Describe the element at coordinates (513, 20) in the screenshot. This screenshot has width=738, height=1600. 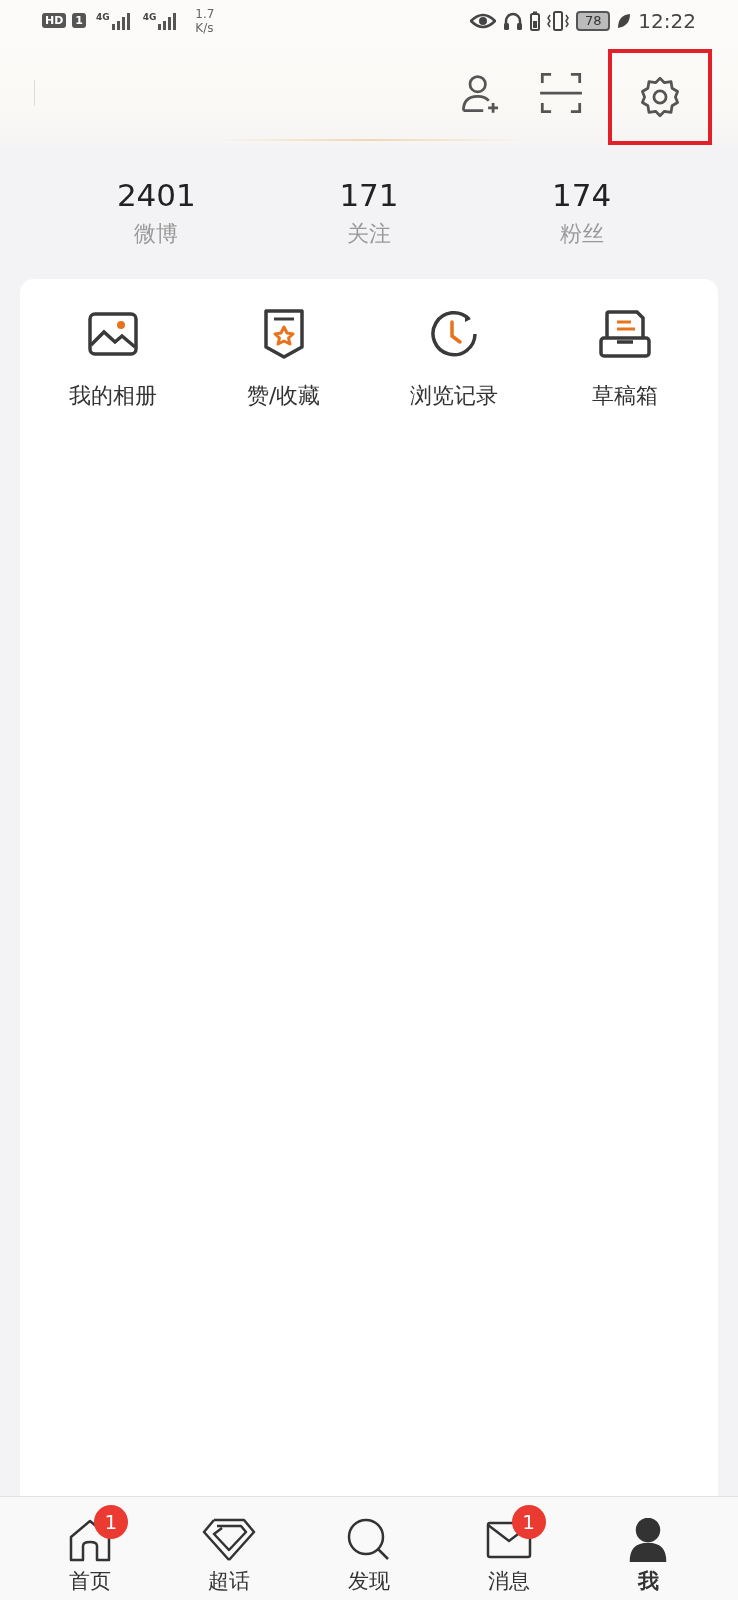
I see `headphones-icon` at that location.